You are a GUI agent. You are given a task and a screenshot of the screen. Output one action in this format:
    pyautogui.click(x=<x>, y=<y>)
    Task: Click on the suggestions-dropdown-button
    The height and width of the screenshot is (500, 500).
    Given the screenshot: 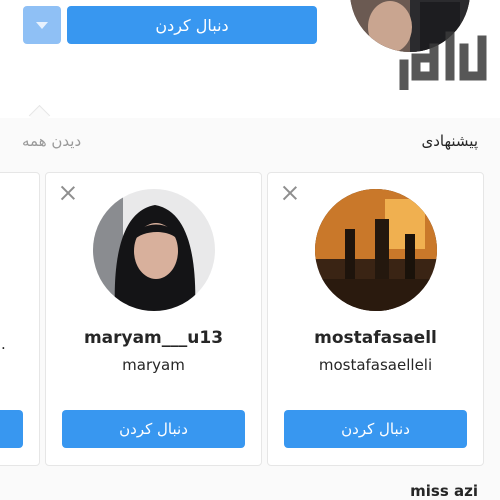 What is the action you would take?
    pyautogui.click(x=42, y=25)
    